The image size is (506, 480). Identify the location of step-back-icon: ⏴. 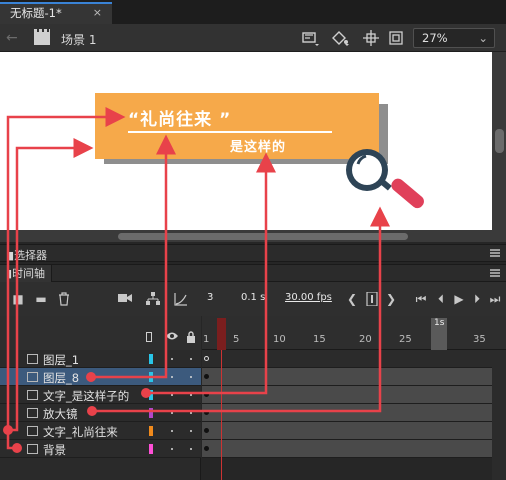
(441, 299).